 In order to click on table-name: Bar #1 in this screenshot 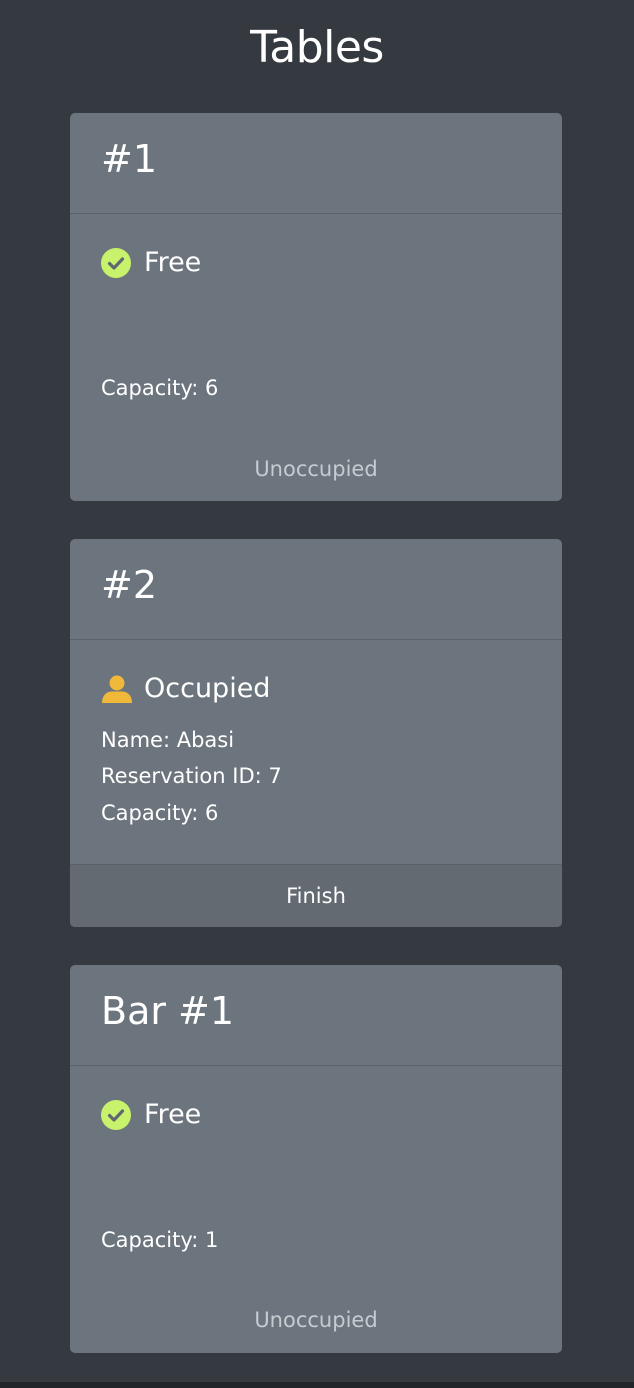, I will do `click(168, 1011)`.